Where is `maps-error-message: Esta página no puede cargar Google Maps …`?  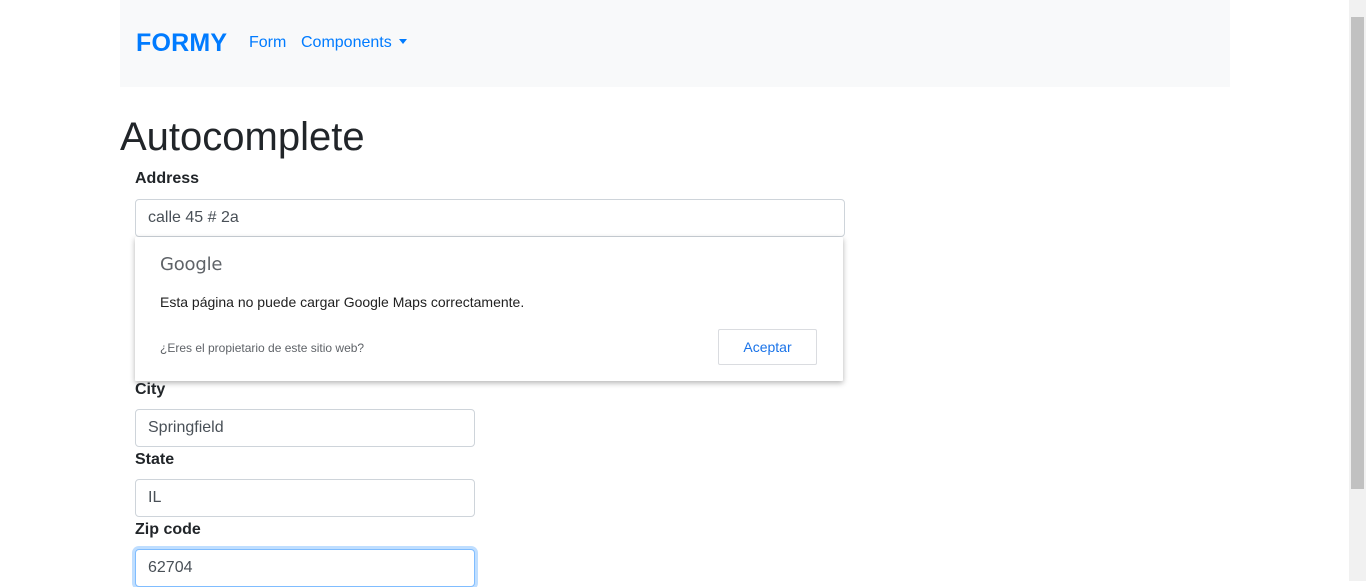
maps-error-message: Esta página no puede cargar Google Maps … is located at coordinates (342, 302).